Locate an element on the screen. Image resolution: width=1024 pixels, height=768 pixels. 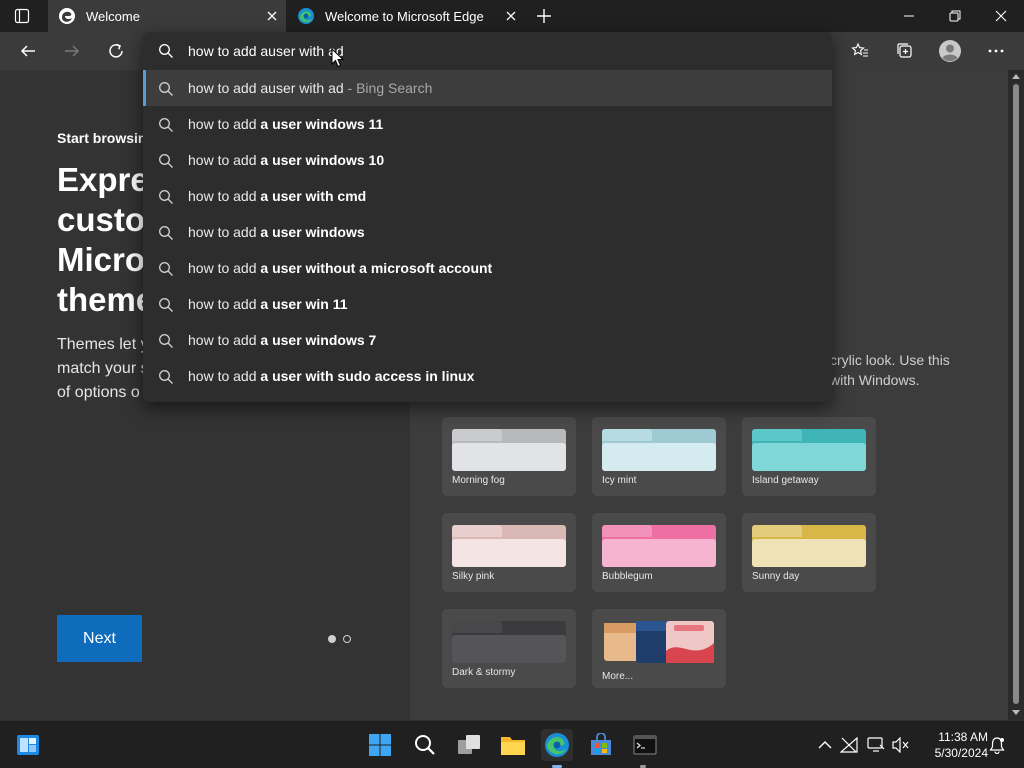
forward-arrow-icon is located at coordinates (72, 51).